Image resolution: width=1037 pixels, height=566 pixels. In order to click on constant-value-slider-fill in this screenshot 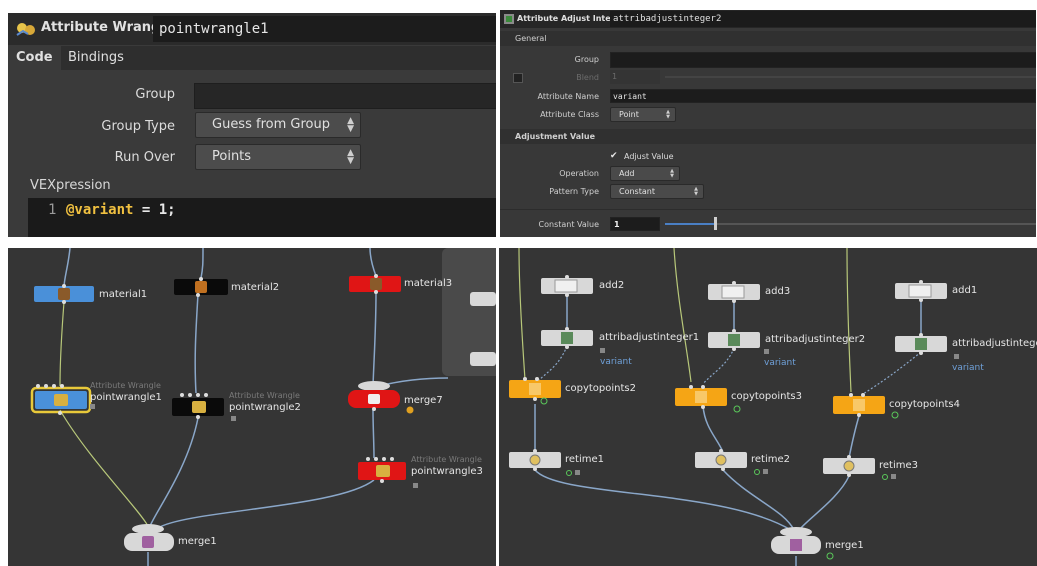, I will do `click(690, 224)`.